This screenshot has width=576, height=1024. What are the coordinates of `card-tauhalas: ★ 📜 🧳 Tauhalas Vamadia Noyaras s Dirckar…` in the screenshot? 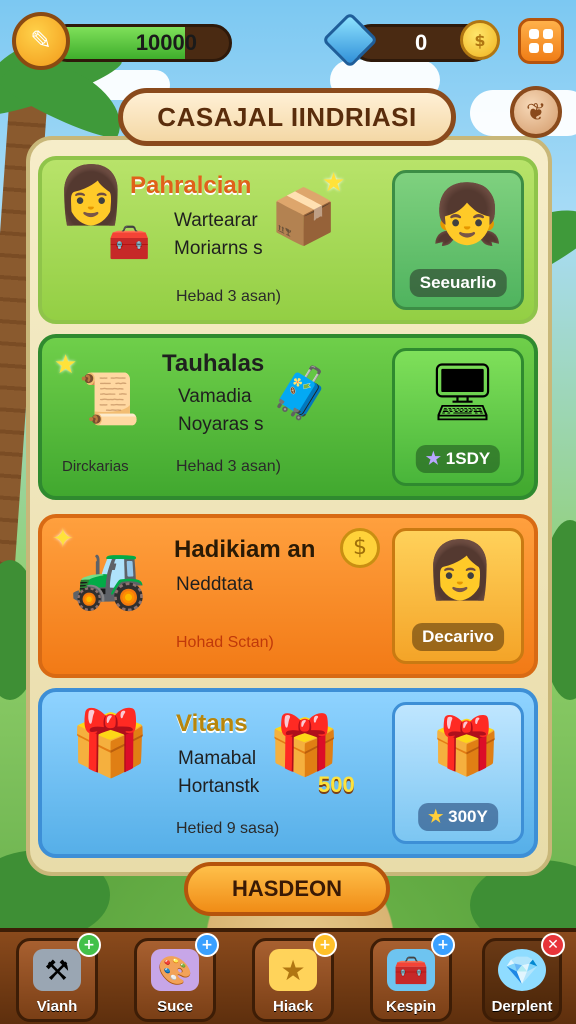 It's located at (288, 417).